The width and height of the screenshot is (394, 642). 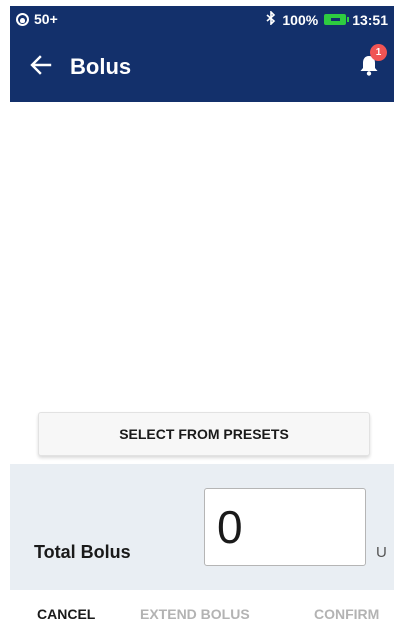 What do you see at coordinates (41, 65) in the screenshot?
I see `back-arrow-icon` at bounding box center [41, 65].